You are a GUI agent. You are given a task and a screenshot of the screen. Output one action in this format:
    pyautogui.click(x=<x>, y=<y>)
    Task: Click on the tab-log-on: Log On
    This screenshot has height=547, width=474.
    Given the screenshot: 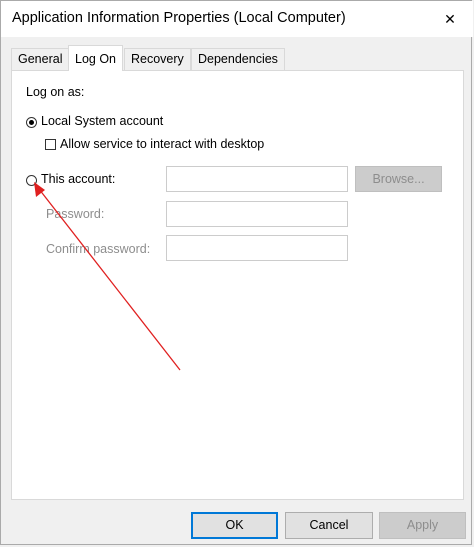 What is the action you would take?
    pyautogui.click(x=96, y=58)
    